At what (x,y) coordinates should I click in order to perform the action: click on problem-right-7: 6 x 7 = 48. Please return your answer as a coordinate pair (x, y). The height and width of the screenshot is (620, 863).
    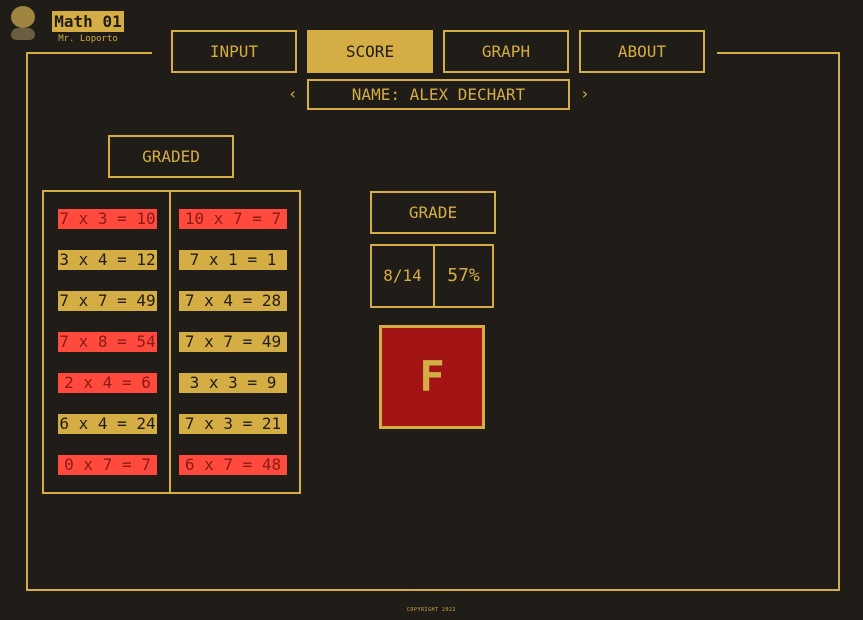
    Looking at the image, I should click on (233, 465).